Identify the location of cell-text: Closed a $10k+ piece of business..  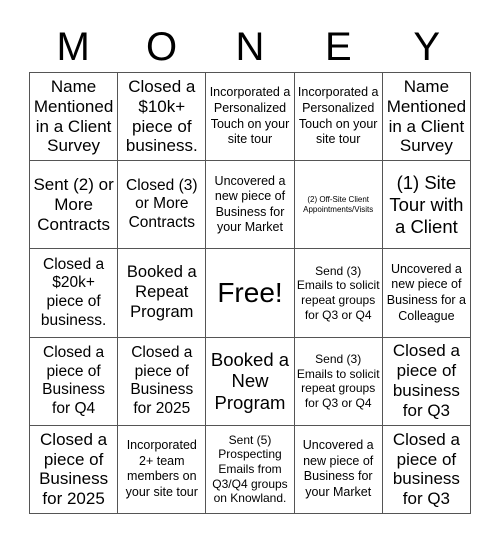
(161, 116).